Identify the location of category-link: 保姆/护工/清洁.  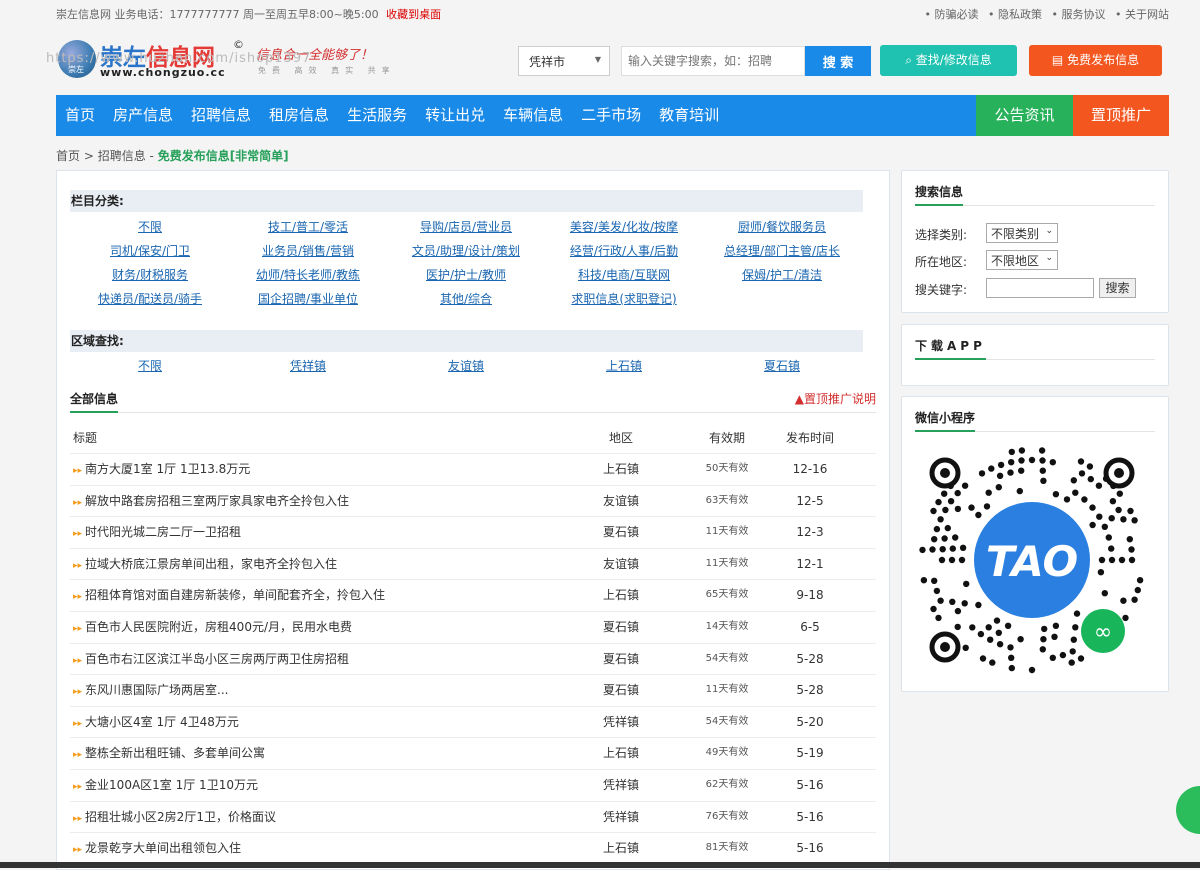
(782, 275).